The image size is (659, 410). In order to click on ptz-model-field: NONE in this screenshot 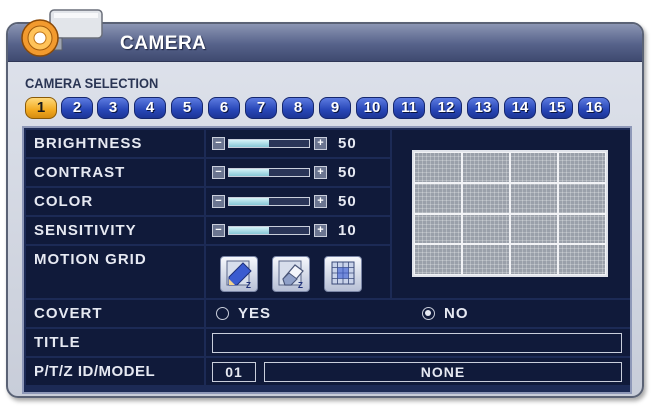, I will do `click(443, 372)`.